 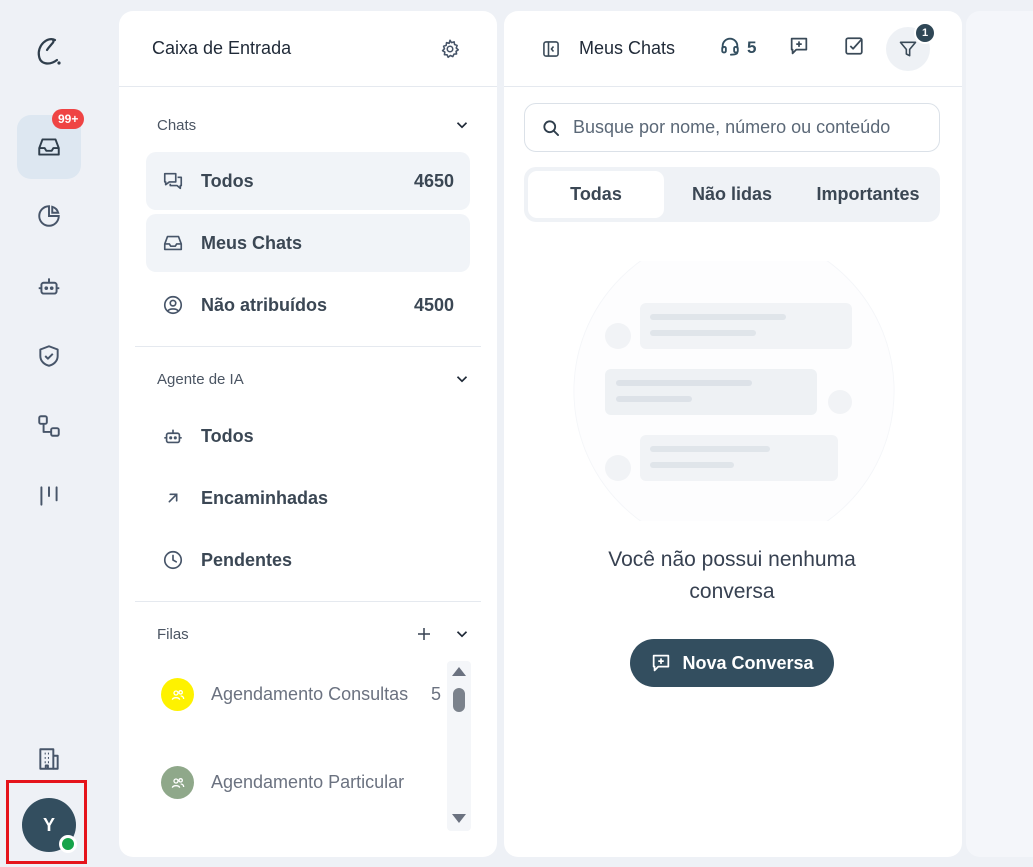 I want to click on user-initial: Y, so click(x=48, y=824).